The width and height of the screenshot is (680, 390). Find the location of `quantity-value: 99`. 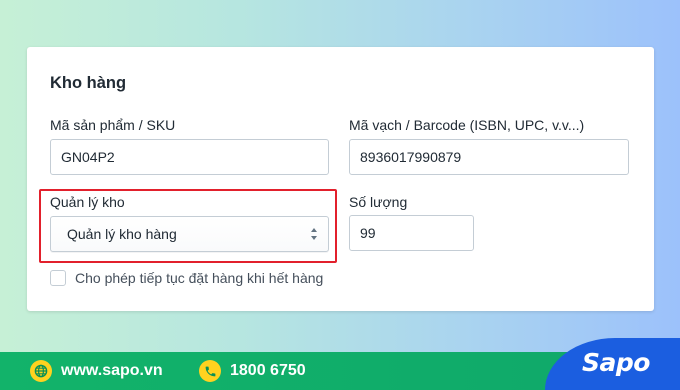

quantity-value: 99 is located at coordinates (368, 233).